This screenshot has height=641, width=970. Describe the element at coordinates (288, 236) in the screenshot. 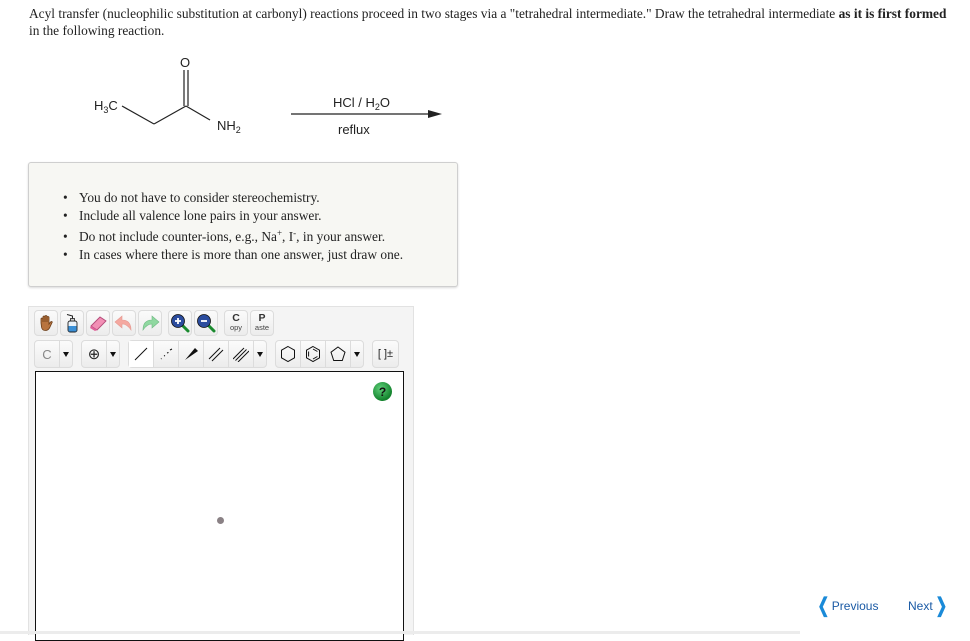

I see `instruction-text: , I` at that location.